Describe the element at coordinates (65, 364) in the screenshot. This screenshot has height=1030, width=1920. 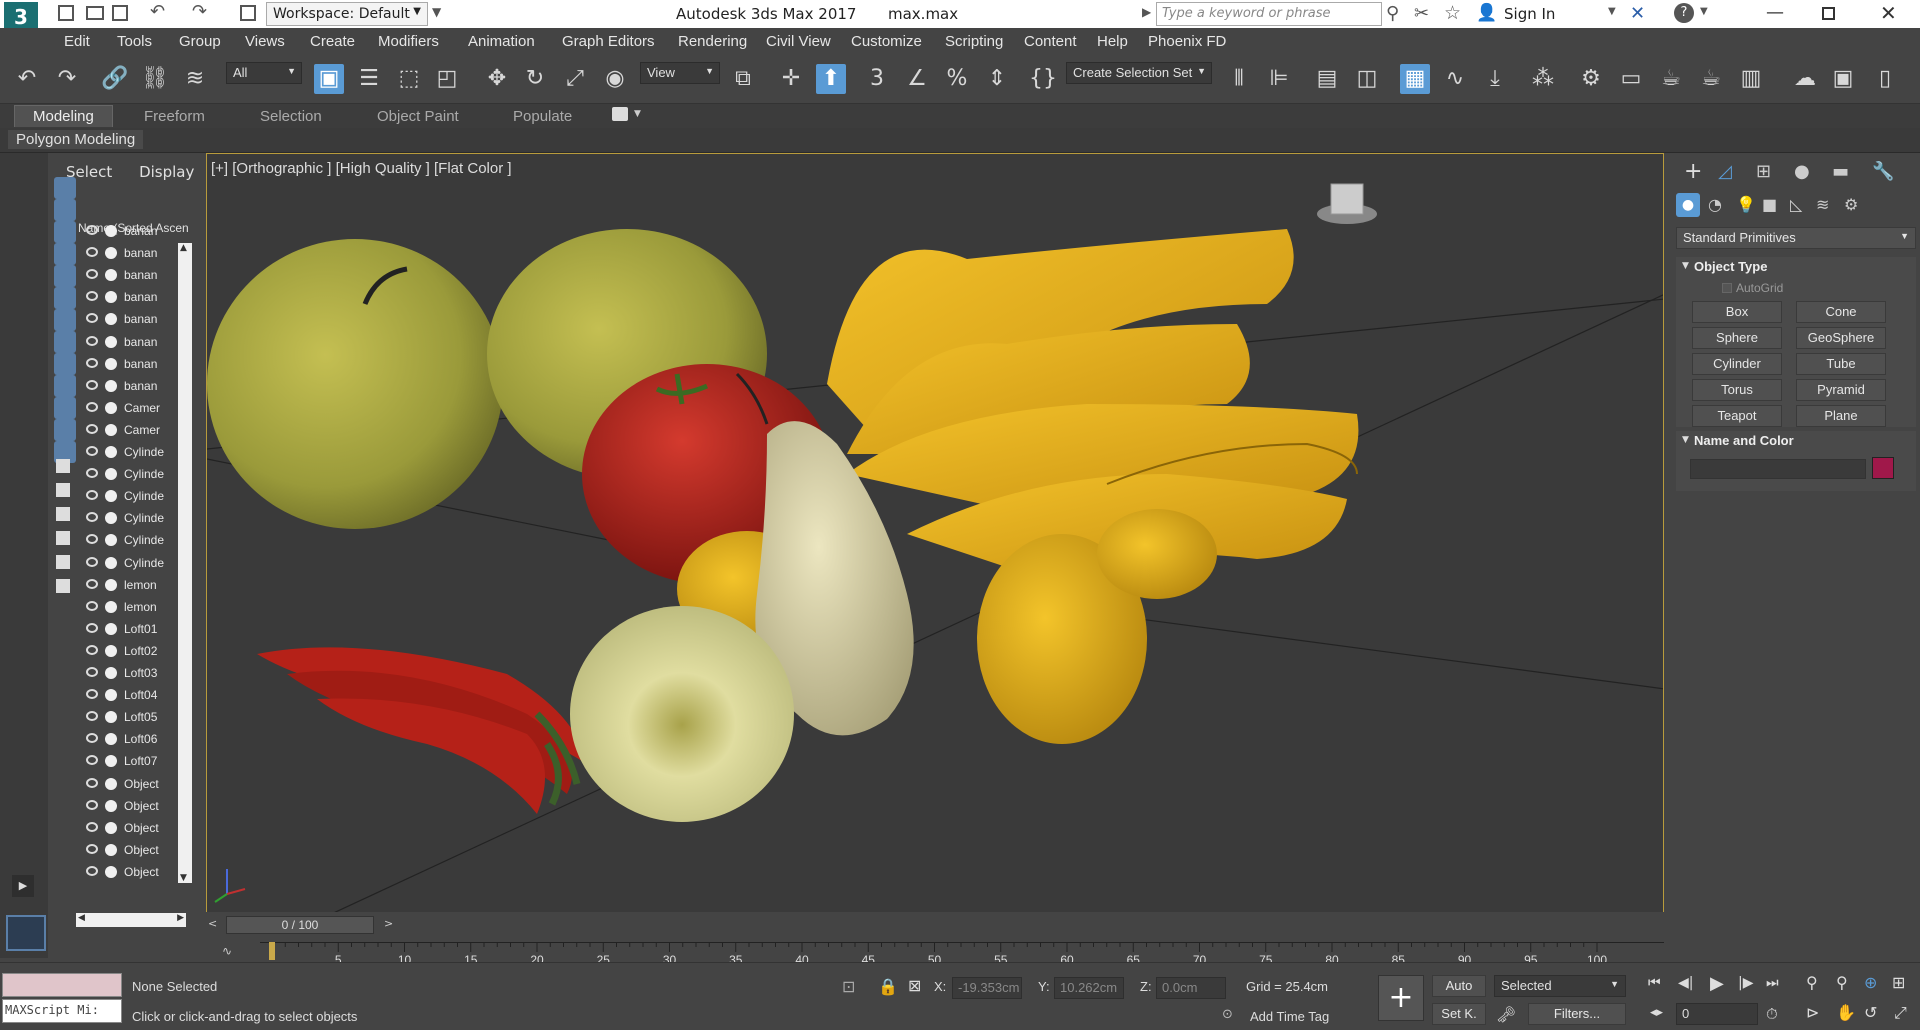
I see `bones-filter-icon` at that location.